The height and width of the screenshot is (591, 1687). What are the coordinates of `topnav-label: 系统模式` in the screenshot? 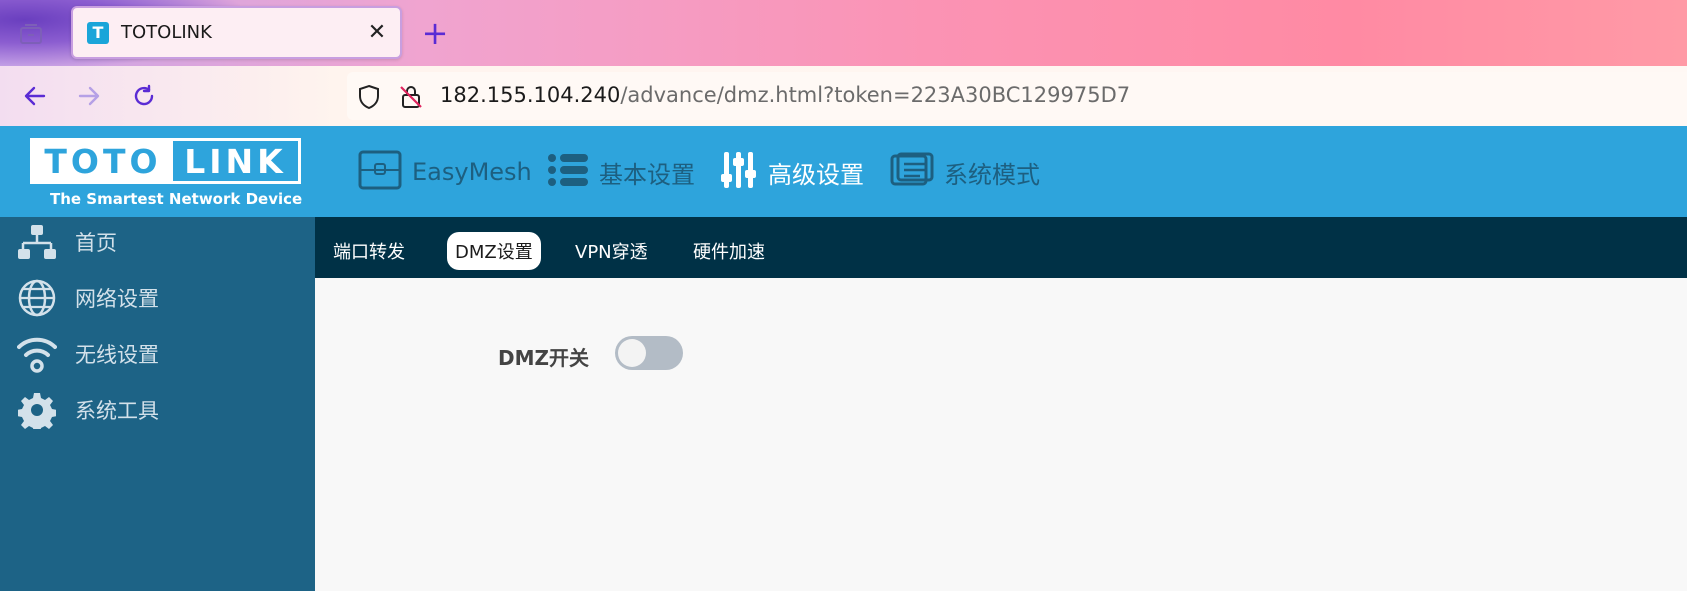 It's located at (992, 174).